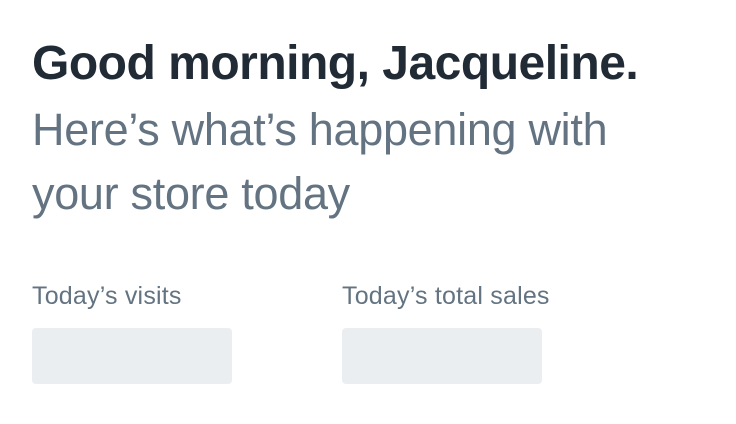 This screenshot has width=736, height=424. Describe the element at coordinates (442, 356) in the screenshot. I see `stat-total-sales-skeleton` at that location.